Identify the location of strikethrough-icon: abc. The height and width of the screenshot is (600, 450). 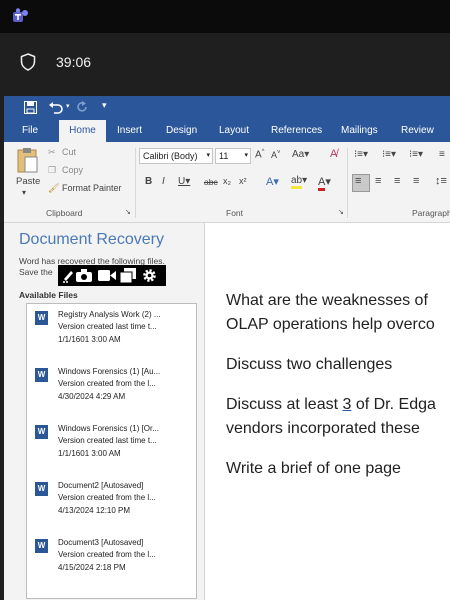
(211, 182).